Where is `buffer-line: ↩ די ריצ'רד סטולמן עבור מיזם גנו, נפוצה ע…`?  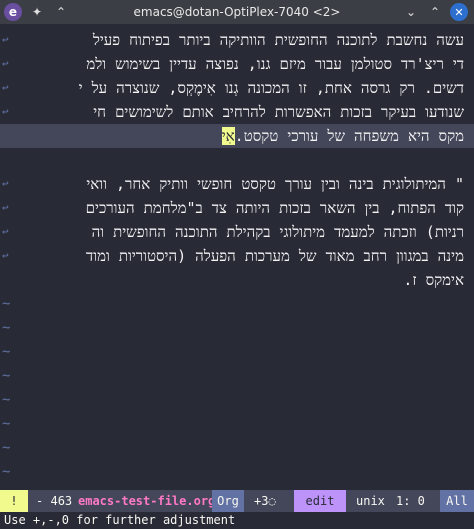
buffer-line: ↩ די ריצ'רד סטולמן עבור מיזם גנו, נפוצה ע… is located at coordinates (237, 64).